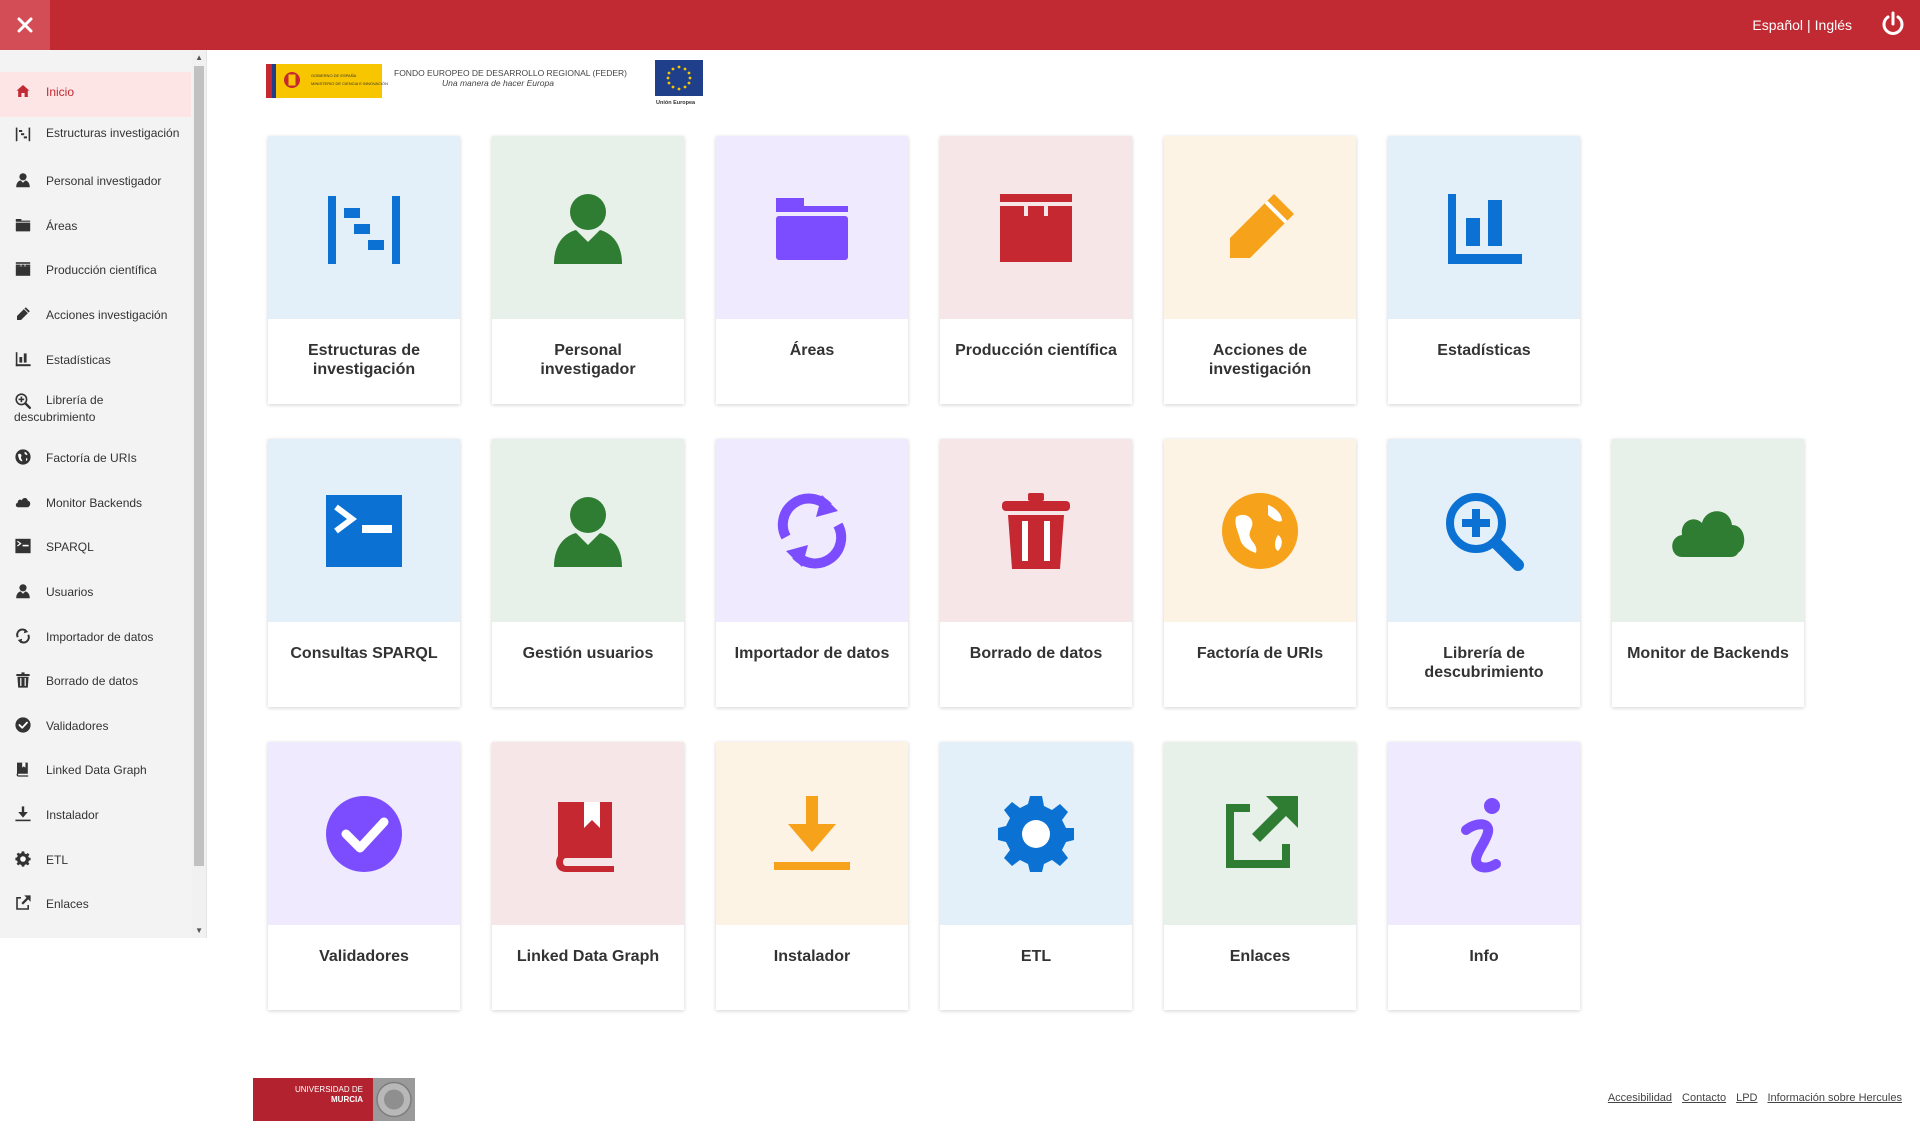  I want to click on sidebar-item-label: Personal investigador, so click(104, 181).